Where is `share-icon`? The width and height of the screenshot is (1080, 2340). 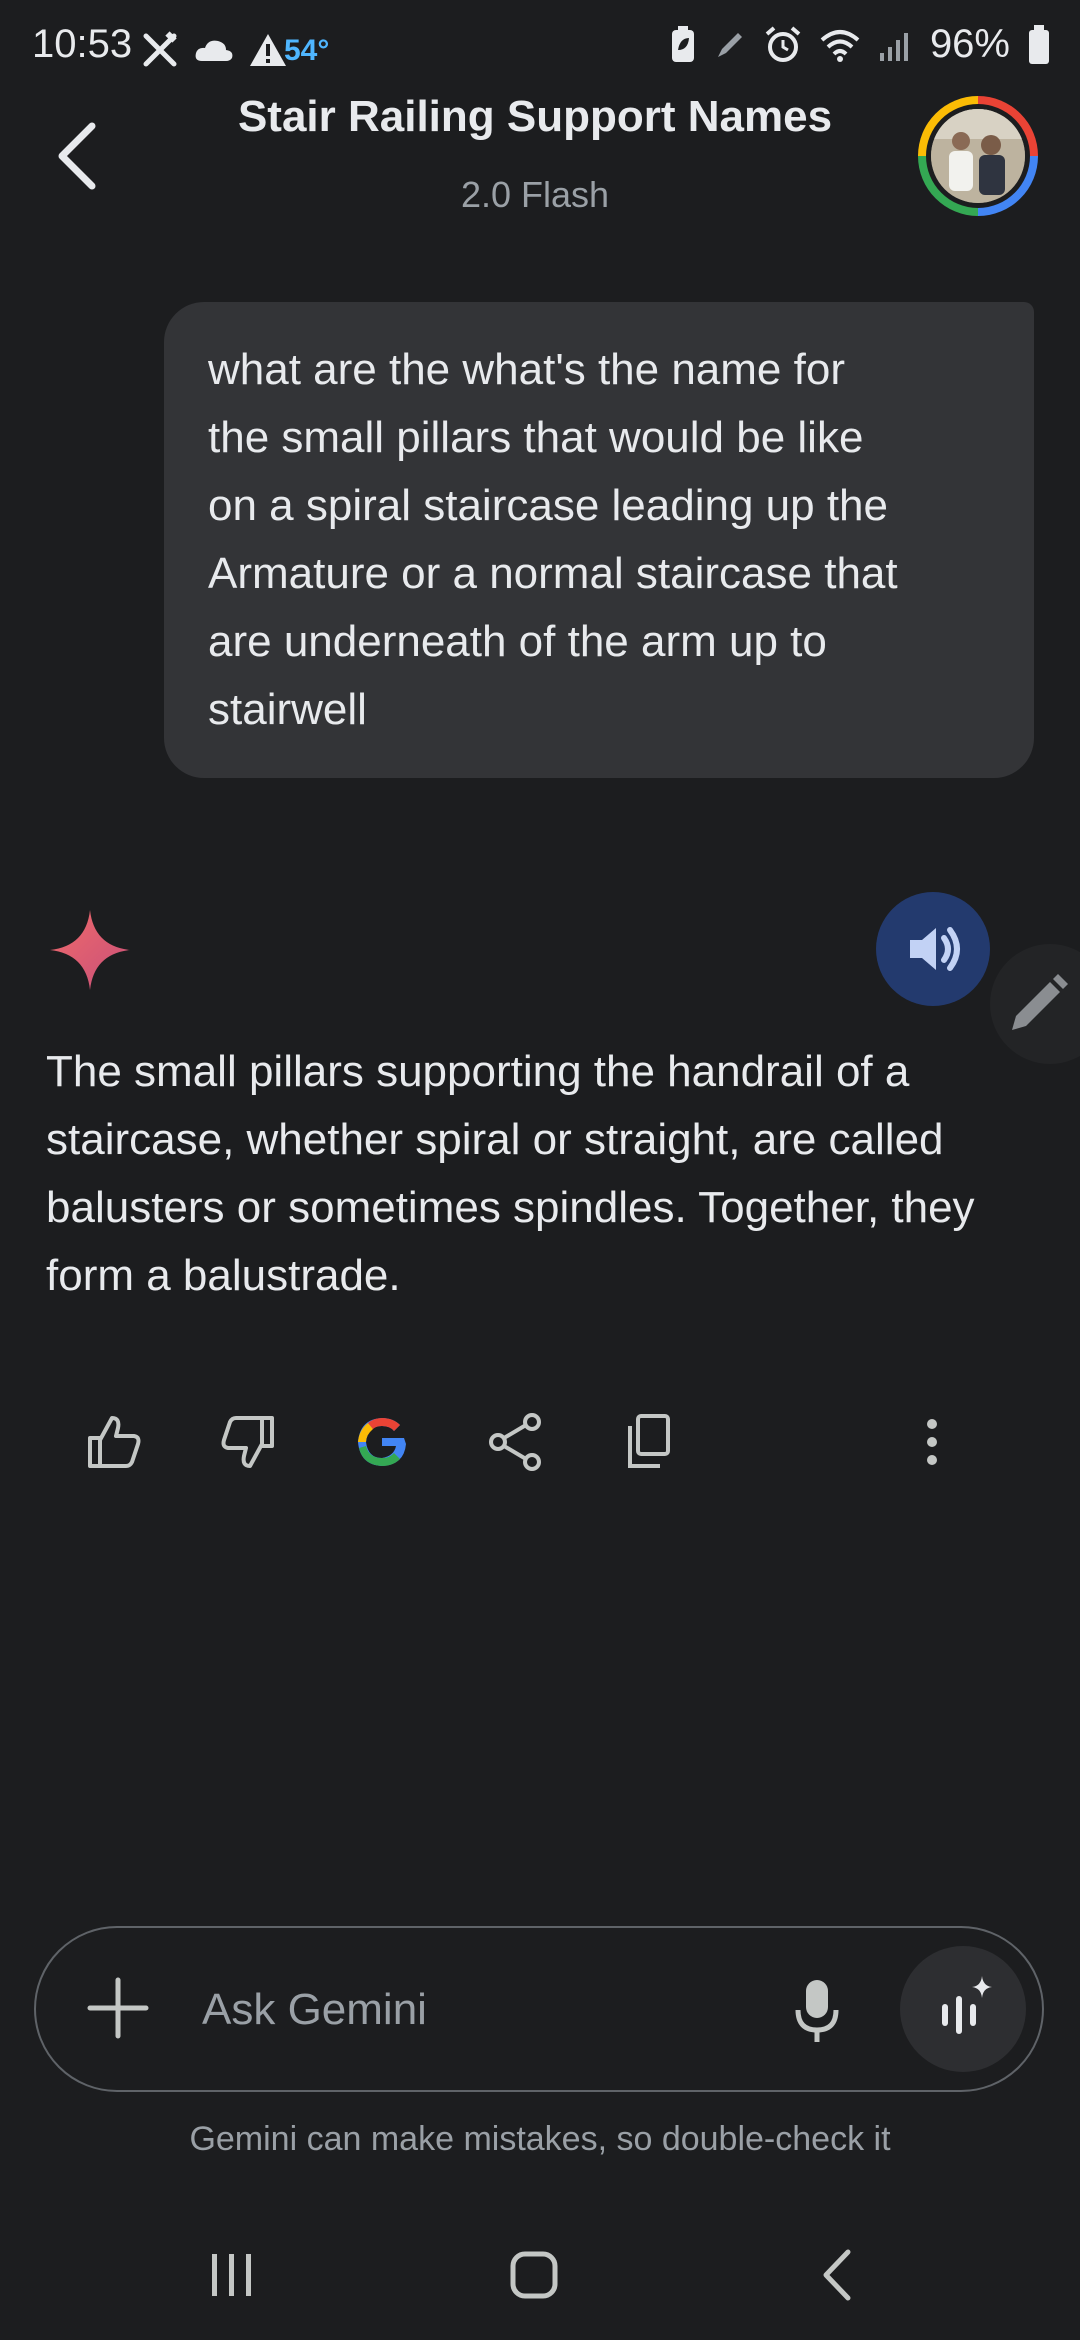 share-icon is located at coordinates (516, 1442).